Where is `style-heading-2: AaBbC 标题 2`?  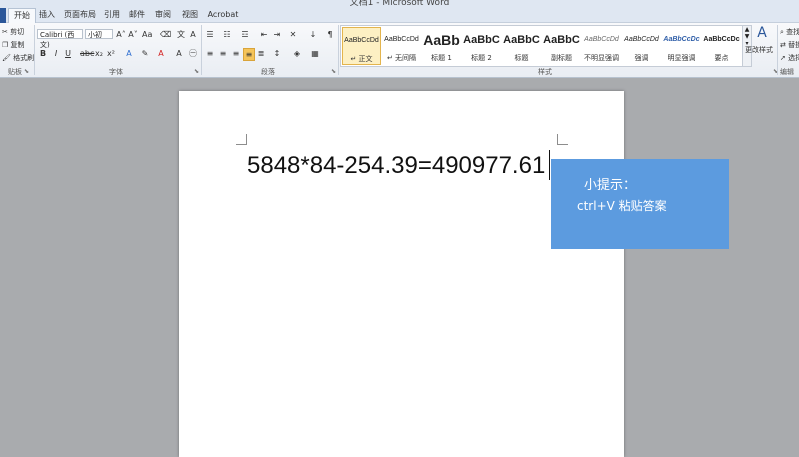
style-heading-2: AaBbC 标题 2 is located at coordinates (481, 46).